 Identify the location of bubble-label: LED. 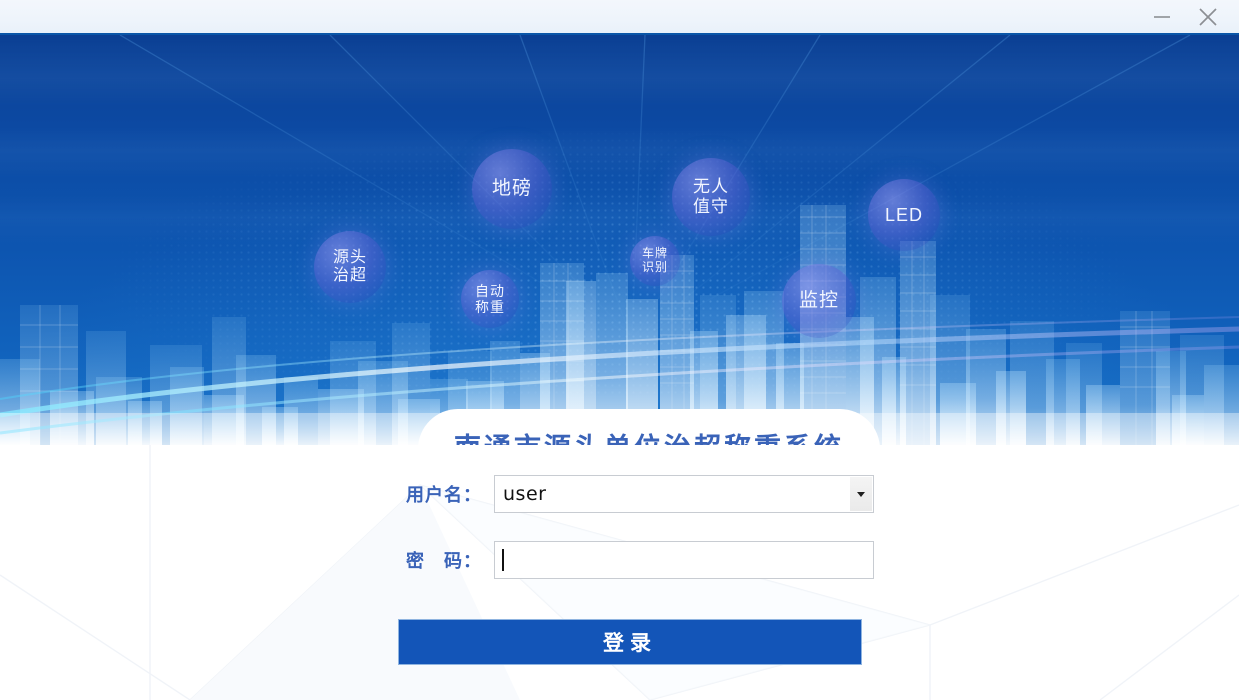
(903, 214).